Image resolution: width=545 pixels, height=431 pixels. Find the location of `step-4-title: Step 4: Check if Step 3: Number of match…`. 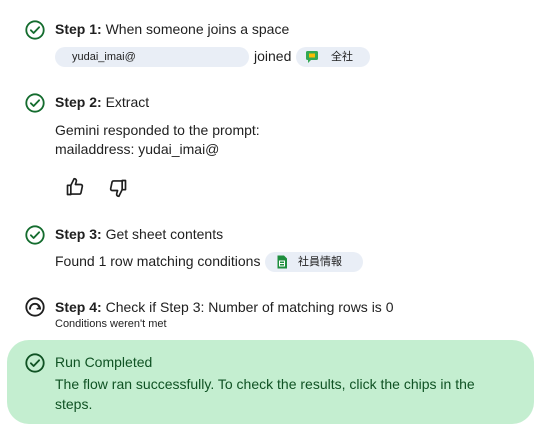

step-4-title: Step 4: Check if Step 3: Number of match… is located at coordinates (224, 307).